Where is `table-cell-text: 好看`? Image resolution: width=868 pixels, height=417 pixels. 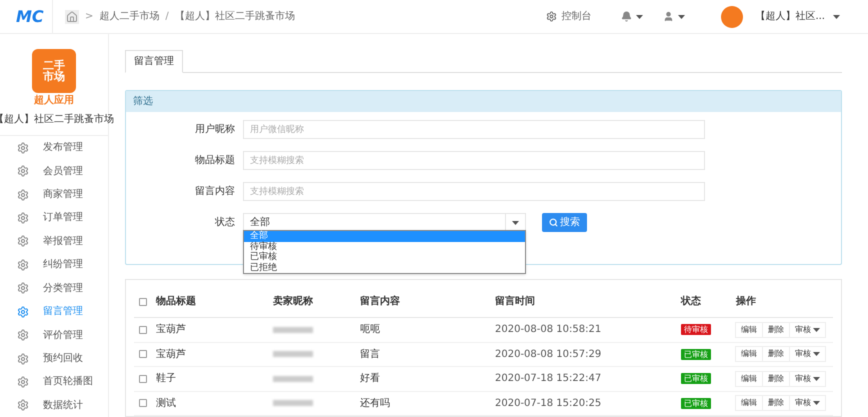 table-cell-text: 好看 is located at coordinates (370, 379).